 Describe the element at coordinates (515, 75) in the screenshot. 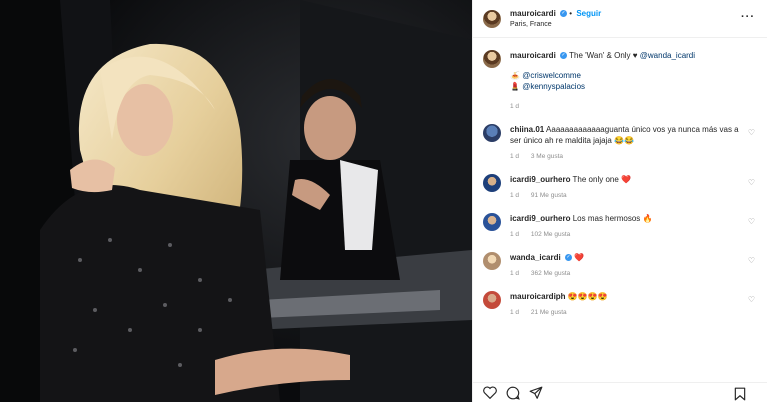

I see `caption-emoji-1: 🍝` at that location.